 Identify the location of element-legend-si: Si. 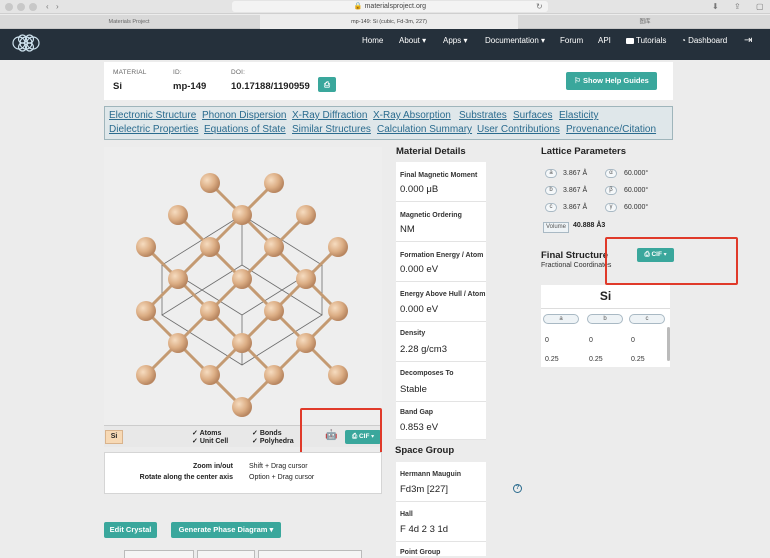
(114, 437).